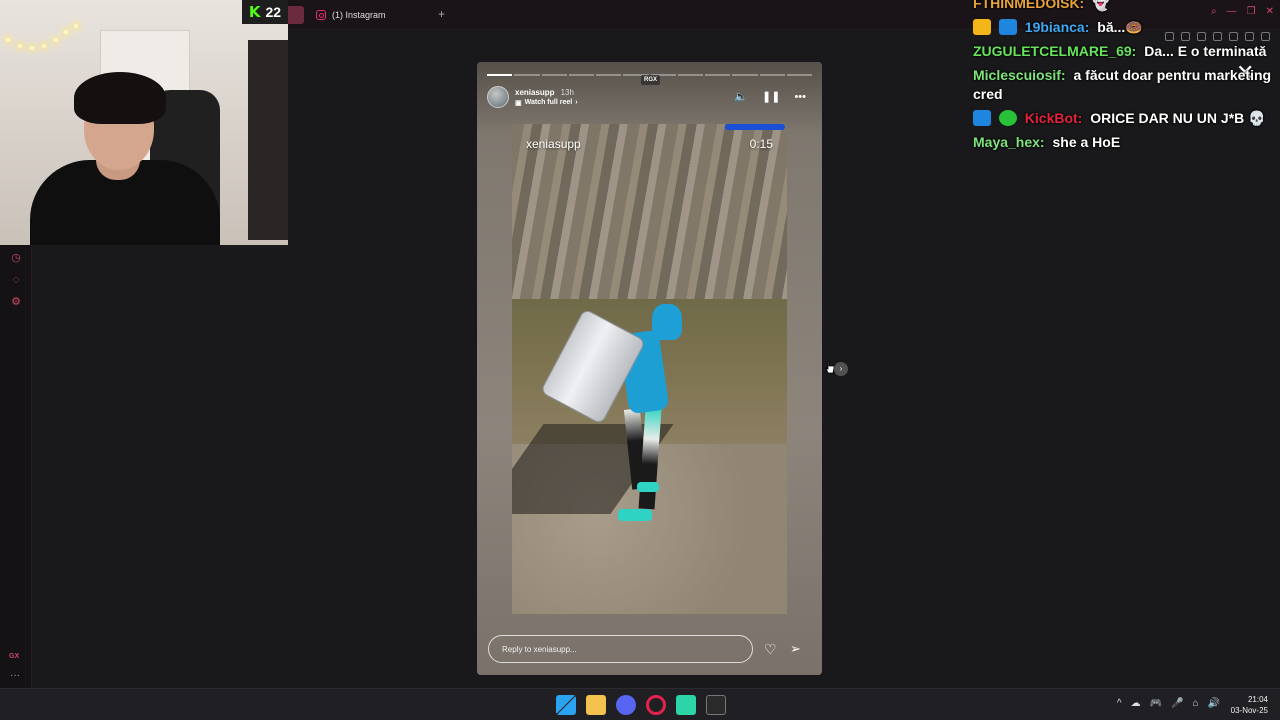  I want to click on next-story-button: ›, so click(841, 369).